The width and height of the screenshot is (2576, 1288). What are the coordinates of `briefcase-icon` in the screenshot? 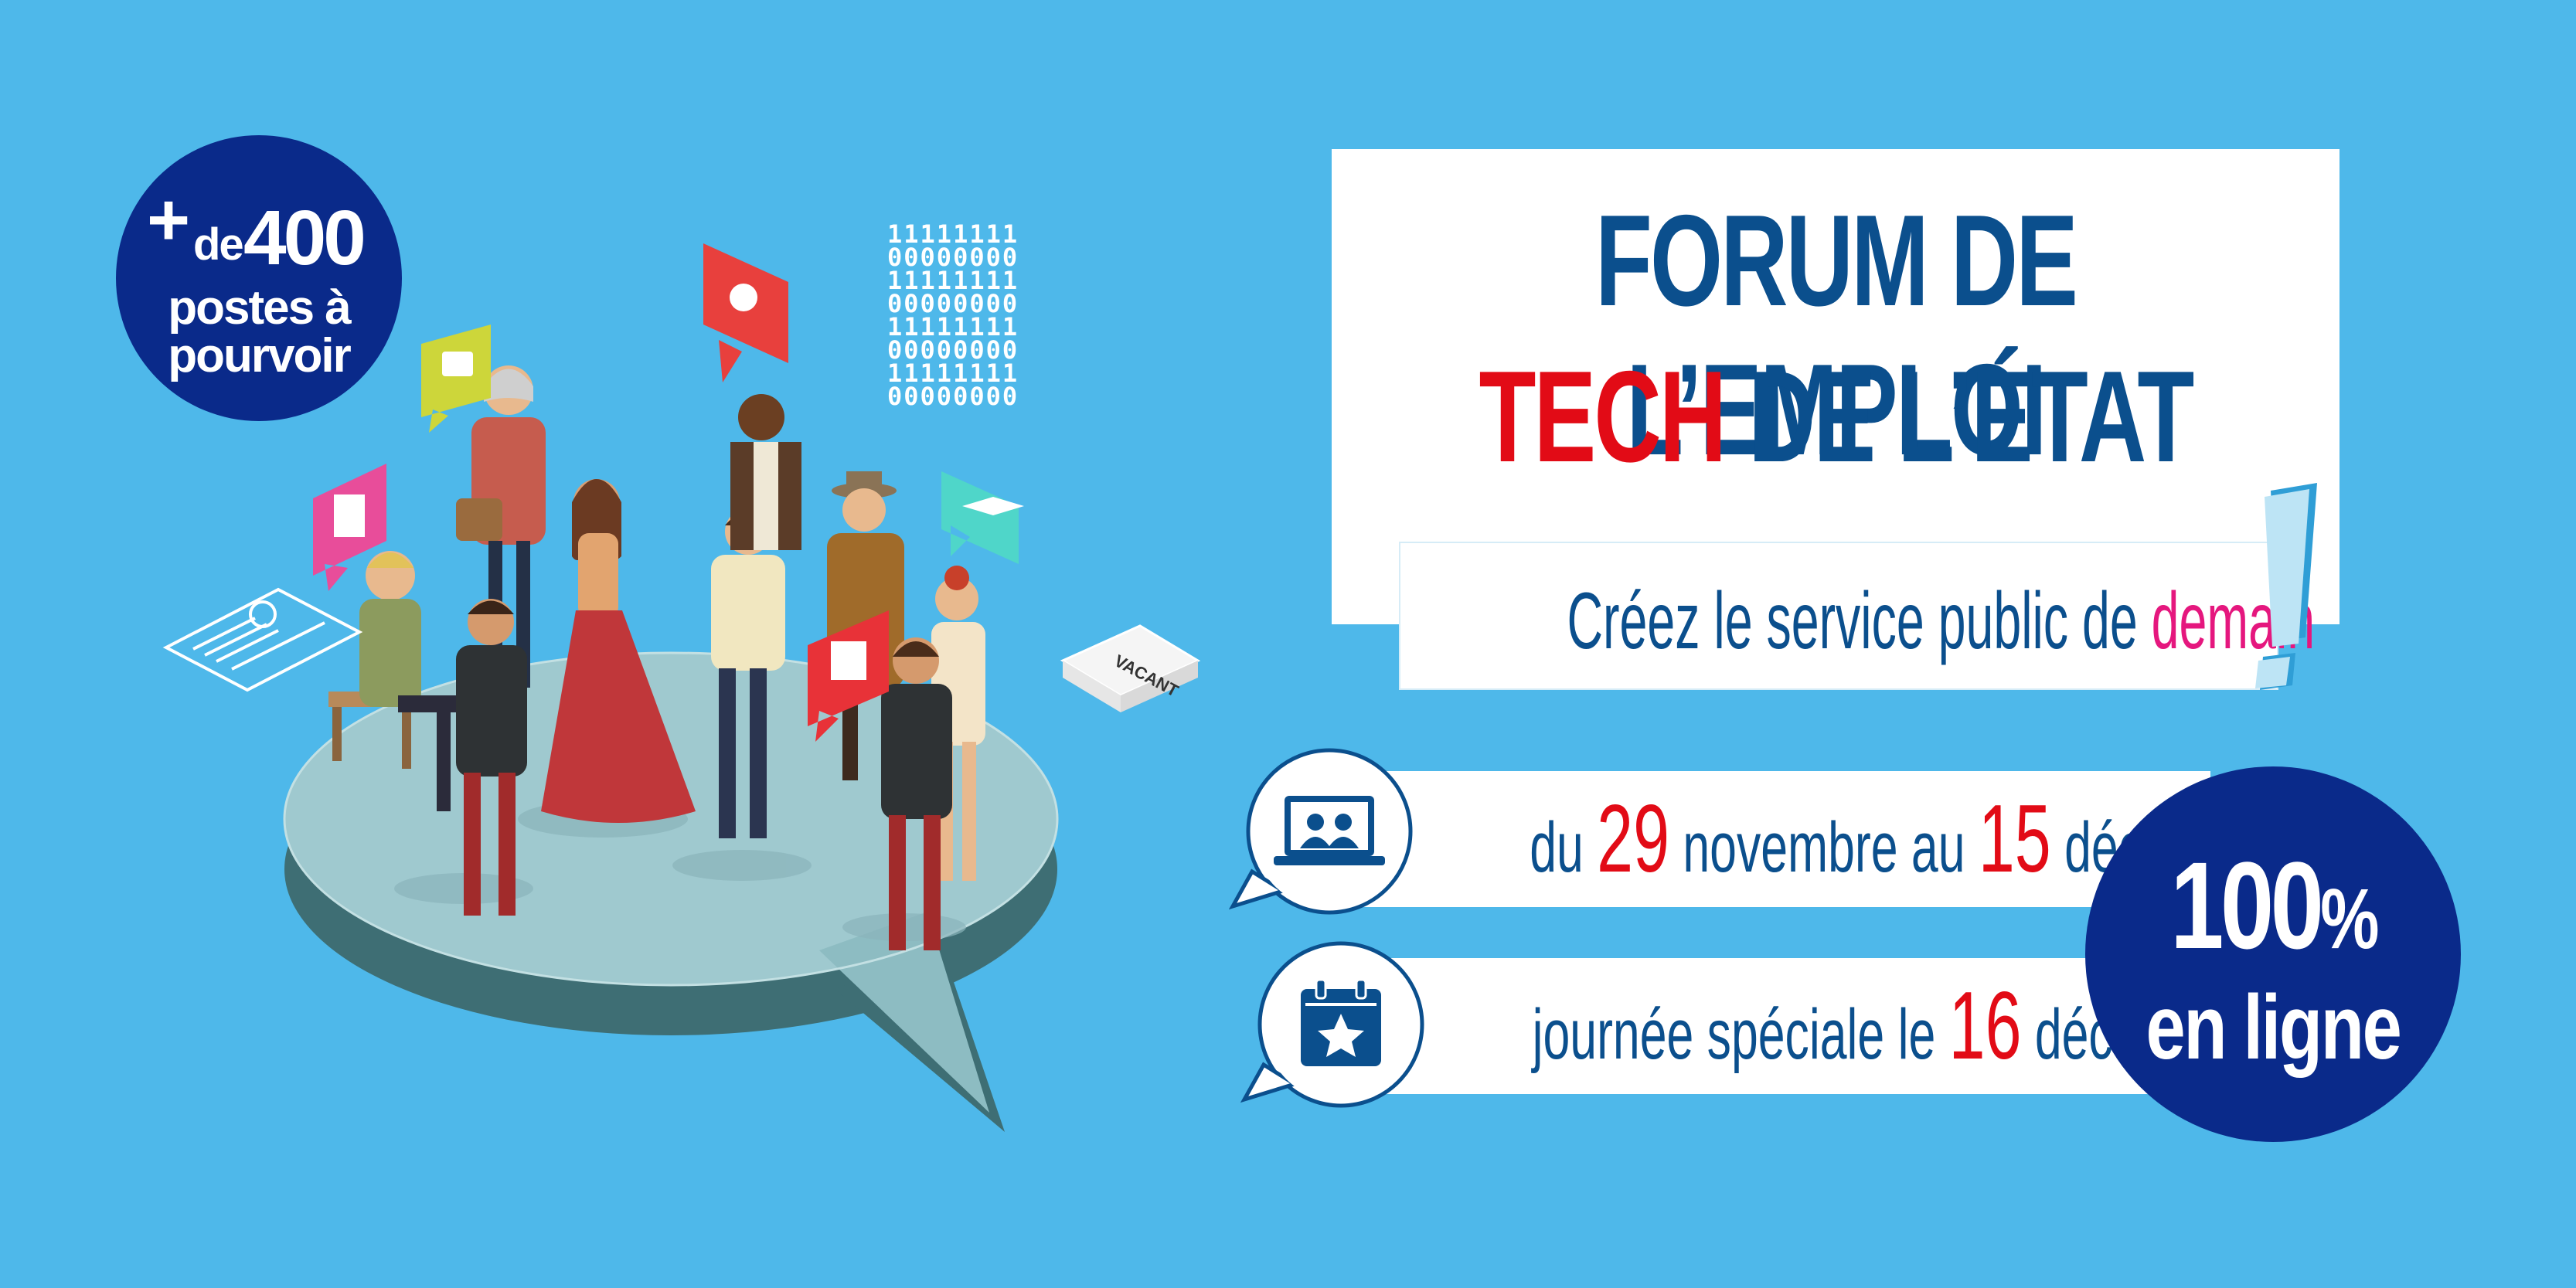 It's located at (457, 364).